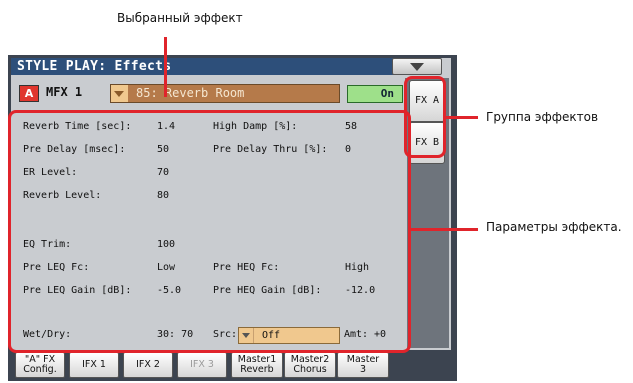  I want to click on callout-line-selected-effect, so click(165, 67).